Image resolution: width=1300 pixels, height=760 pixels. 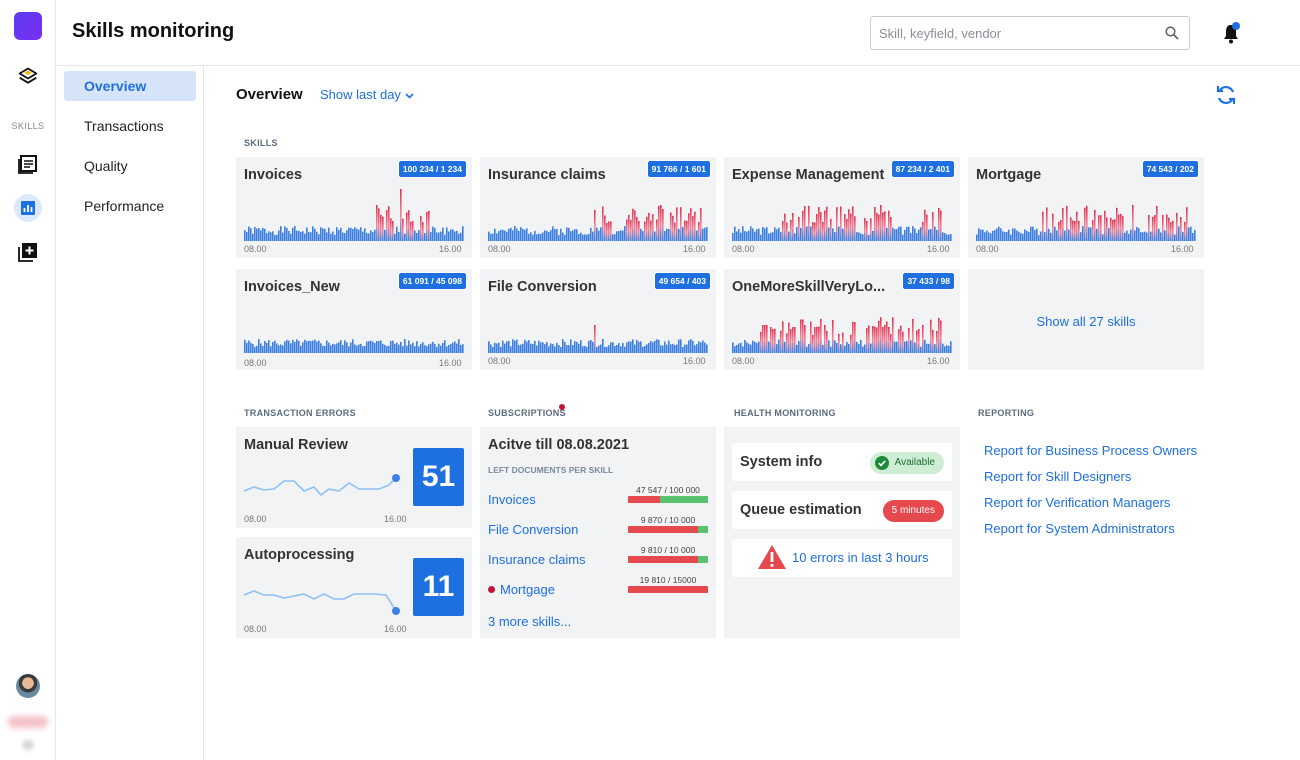 I want to click on add-icon, so click(x=28, y=252).